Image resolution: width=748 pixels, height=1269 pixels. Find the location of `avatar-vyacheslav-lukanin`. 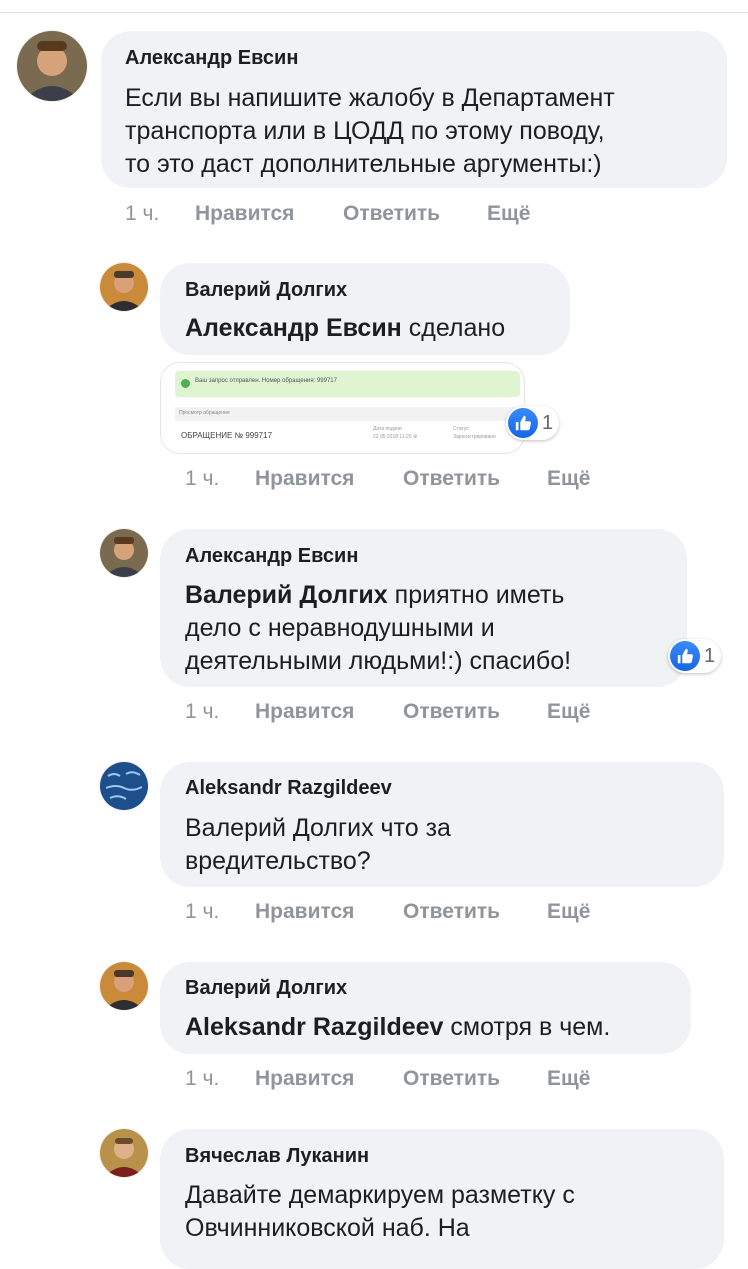

avatar-vyacheslav-lukanin is located at coordinates (124, 1153).